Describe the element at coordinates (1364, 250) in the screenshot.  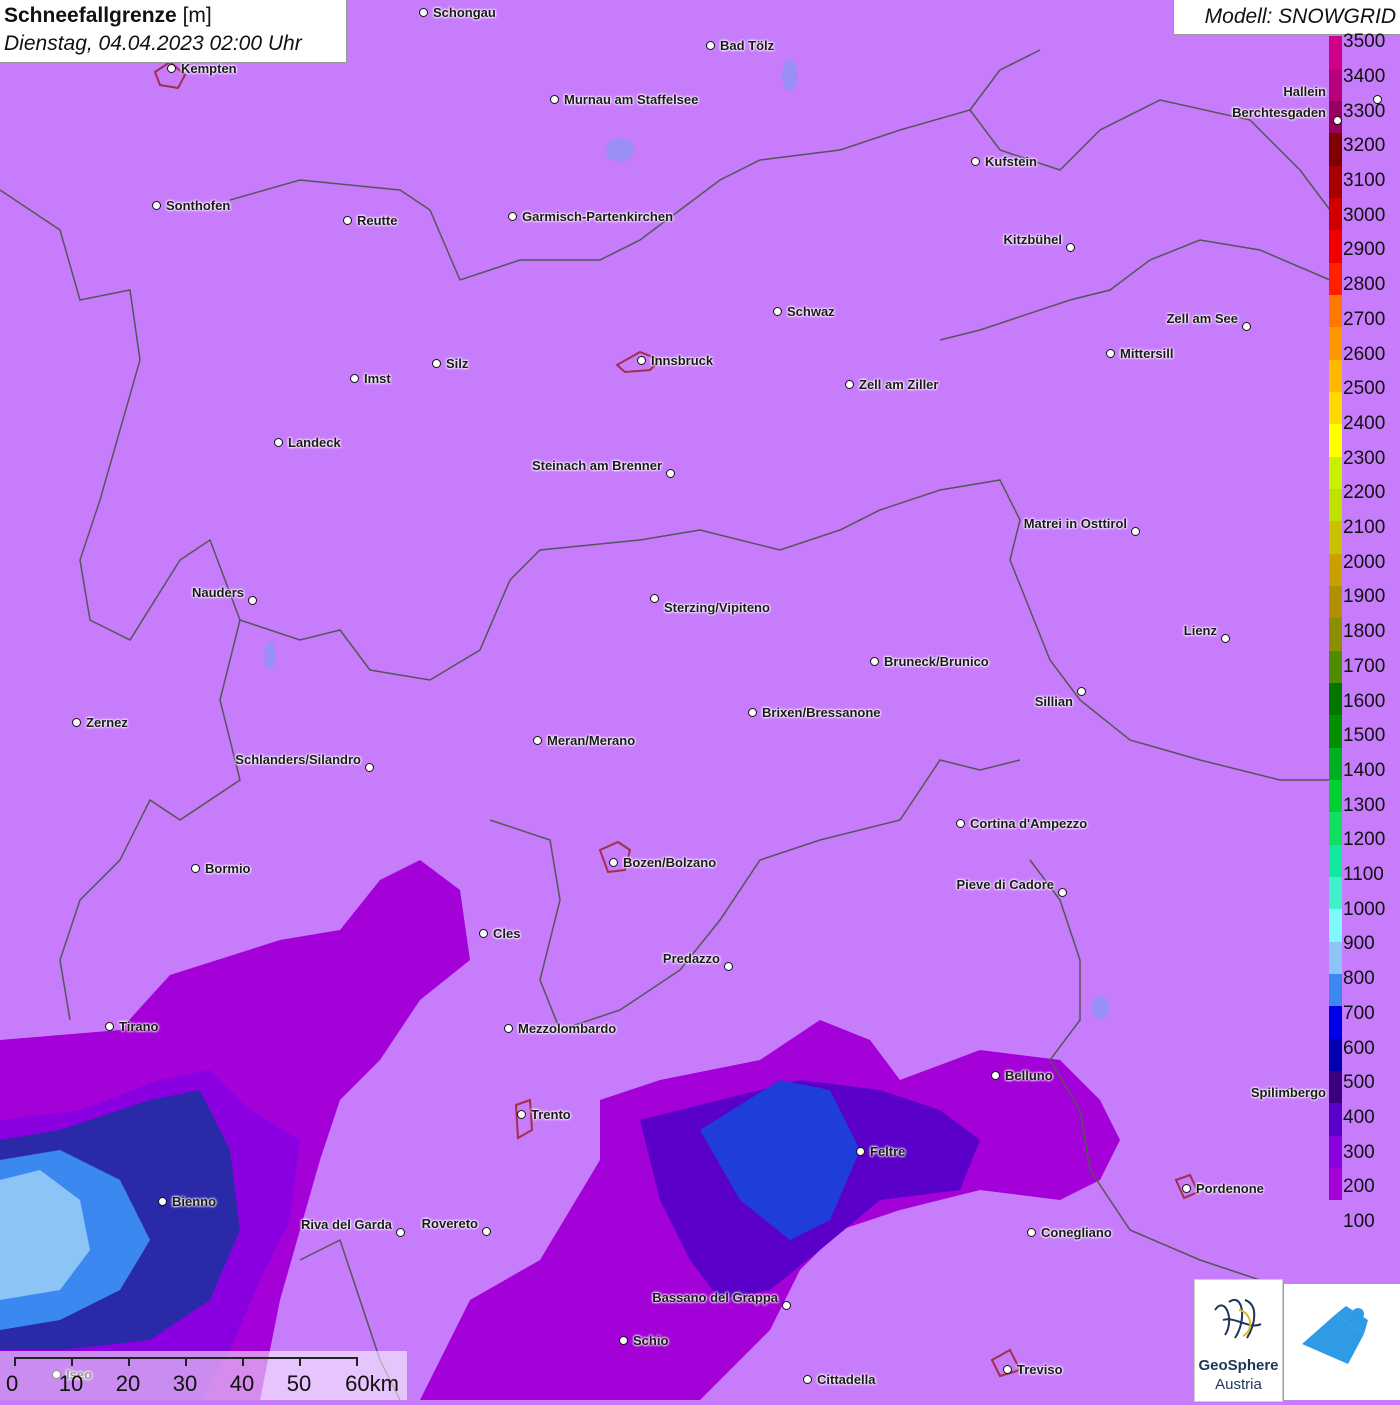
I see `legend-label: 2900` at that location.